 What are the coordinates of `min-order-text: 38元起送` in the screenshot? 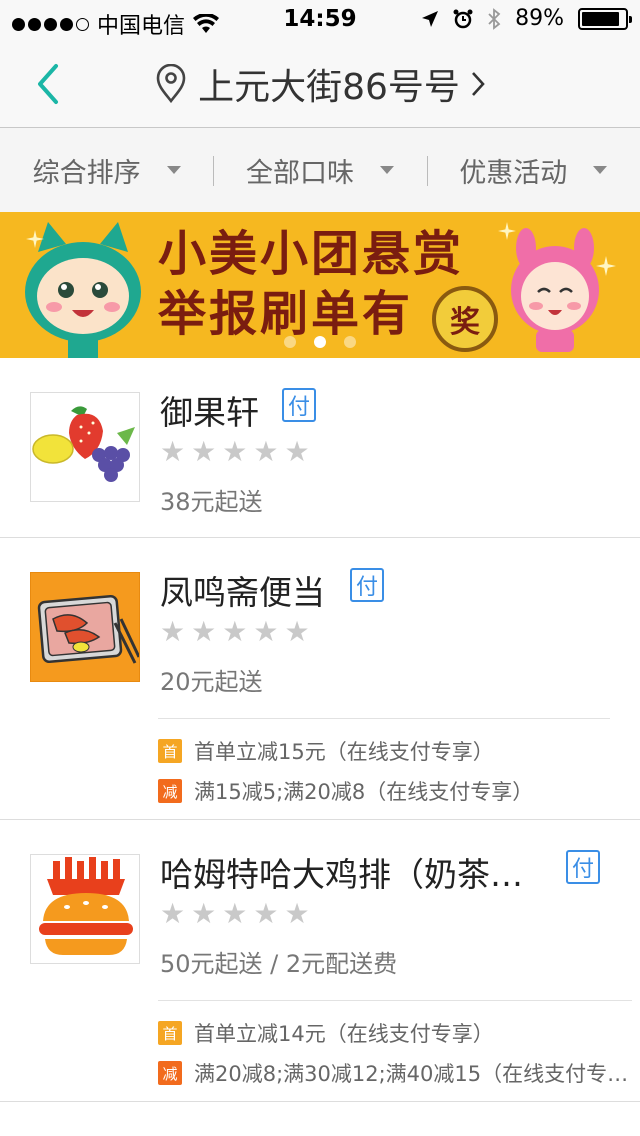 It's located at (211, 502).